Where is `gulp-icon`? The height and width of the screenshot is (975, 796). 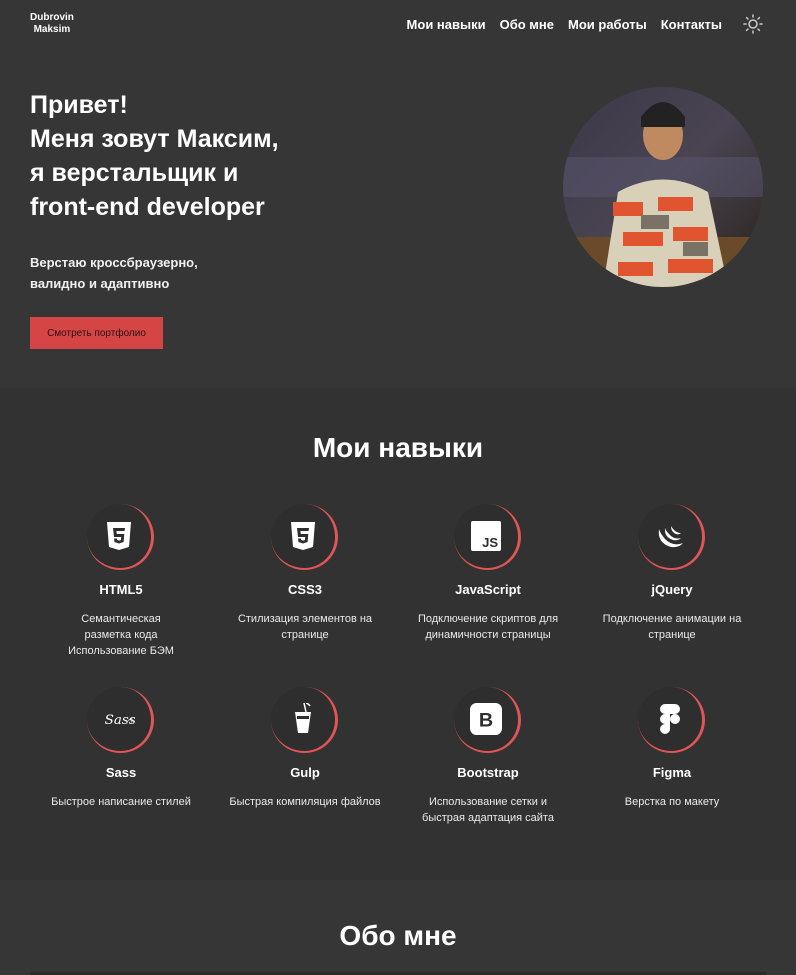 gulp-icon is located at coordinates (303, 719).